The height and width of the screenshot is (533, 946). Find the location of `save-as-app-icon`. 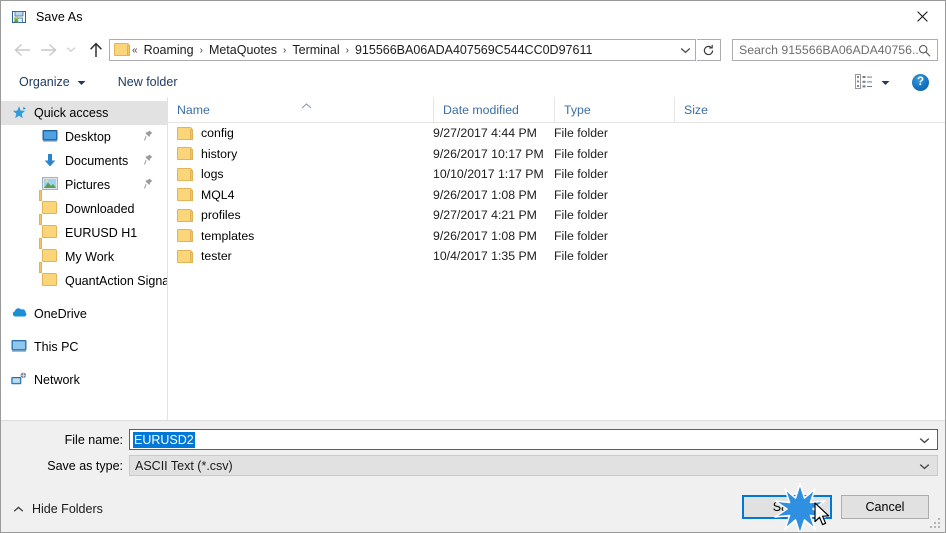

save-as-app-icon is located at coordinates (19, 17).